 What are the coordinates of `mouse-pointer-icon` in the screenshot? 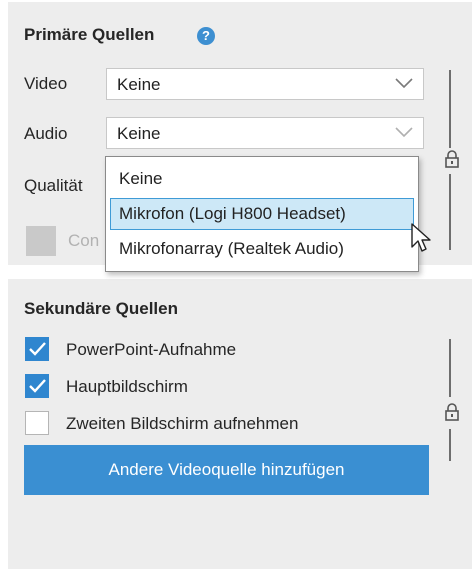 It's located at (421, 237).